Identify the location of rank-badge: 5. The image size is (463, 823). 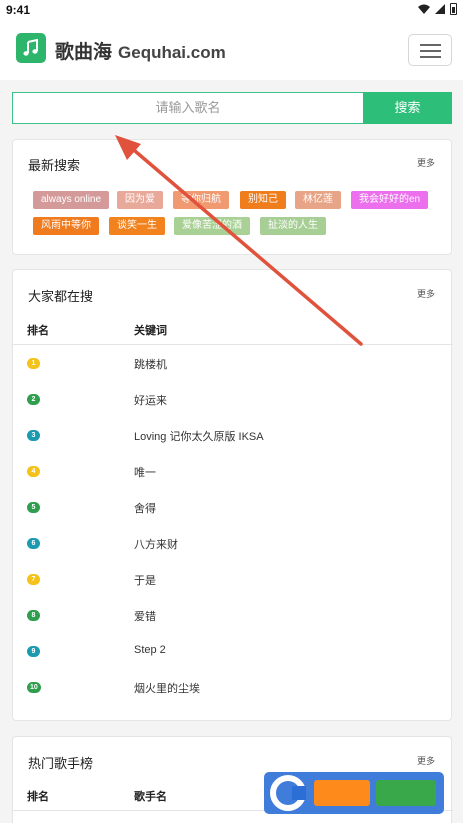
(33, 507).